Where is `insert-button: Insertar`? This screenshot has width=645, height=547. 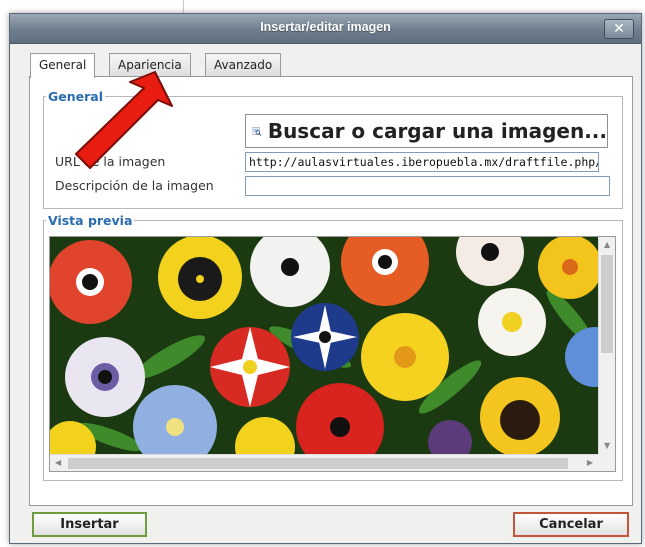 insert-button: Insertar is located at coordinates (89, 524).